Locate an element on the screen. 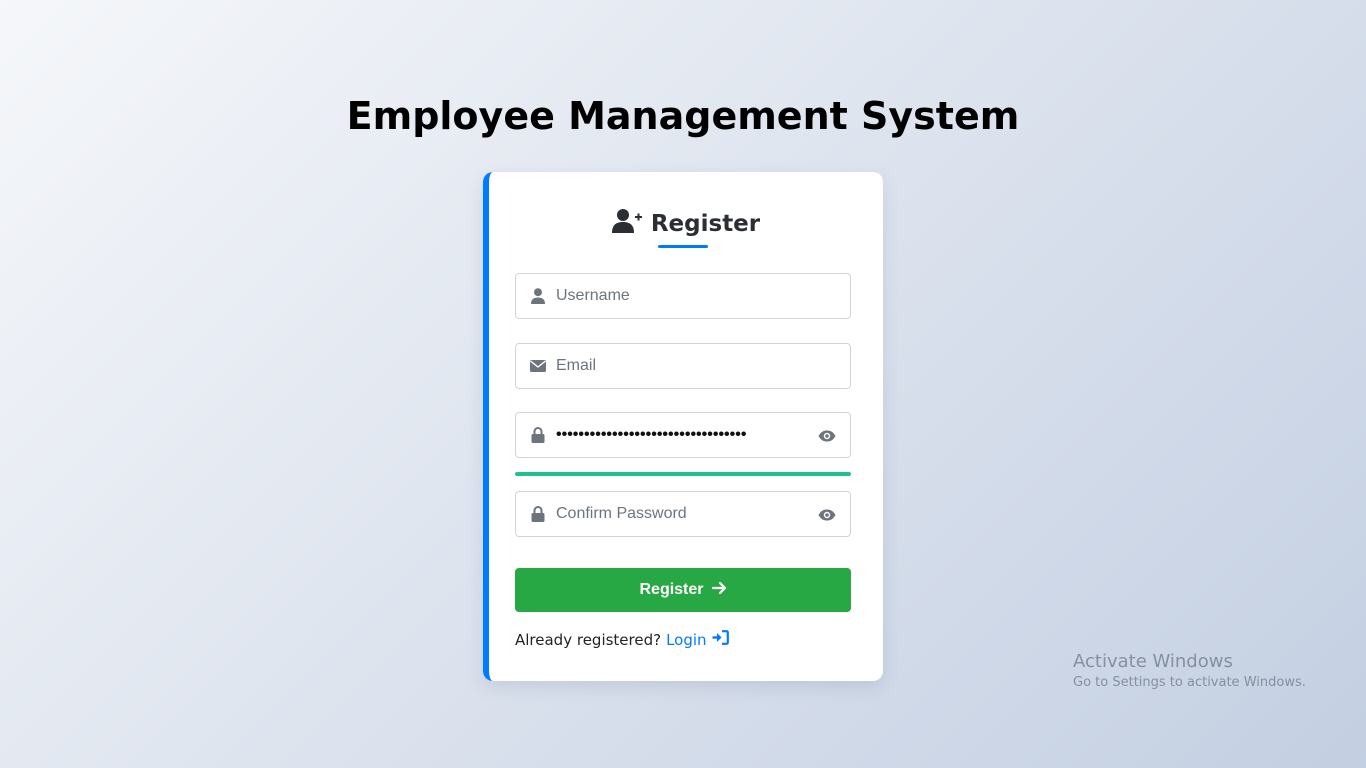  password-strength-bar is located at coordinates (683, 474).